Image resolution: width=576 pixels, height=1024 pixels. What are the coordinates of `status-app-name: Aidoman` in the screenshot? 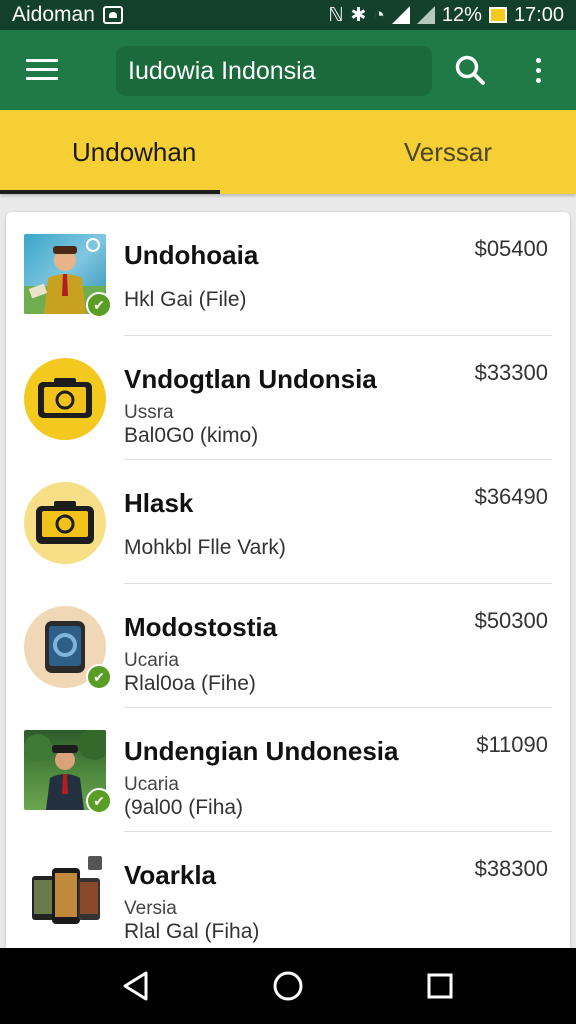 It's located at (53, 14).